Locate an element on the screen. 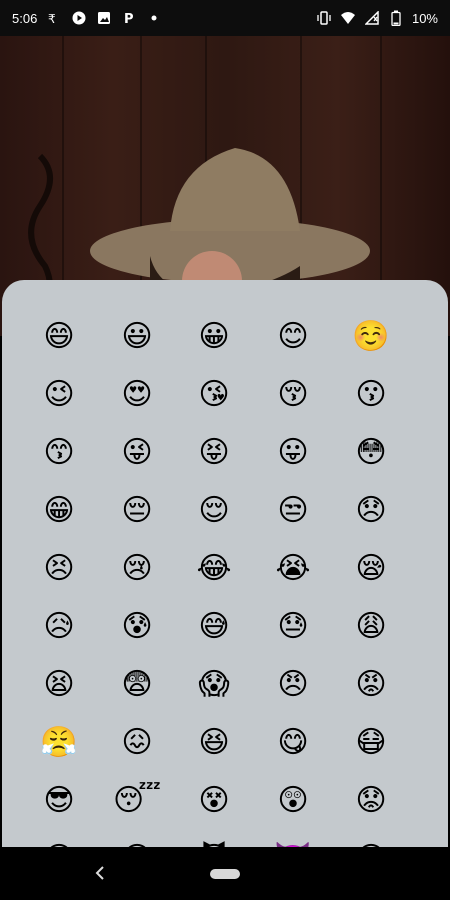 This screenshot has height=900, width=450. emoji-item: 😅 is located at coordinates (214, 627).